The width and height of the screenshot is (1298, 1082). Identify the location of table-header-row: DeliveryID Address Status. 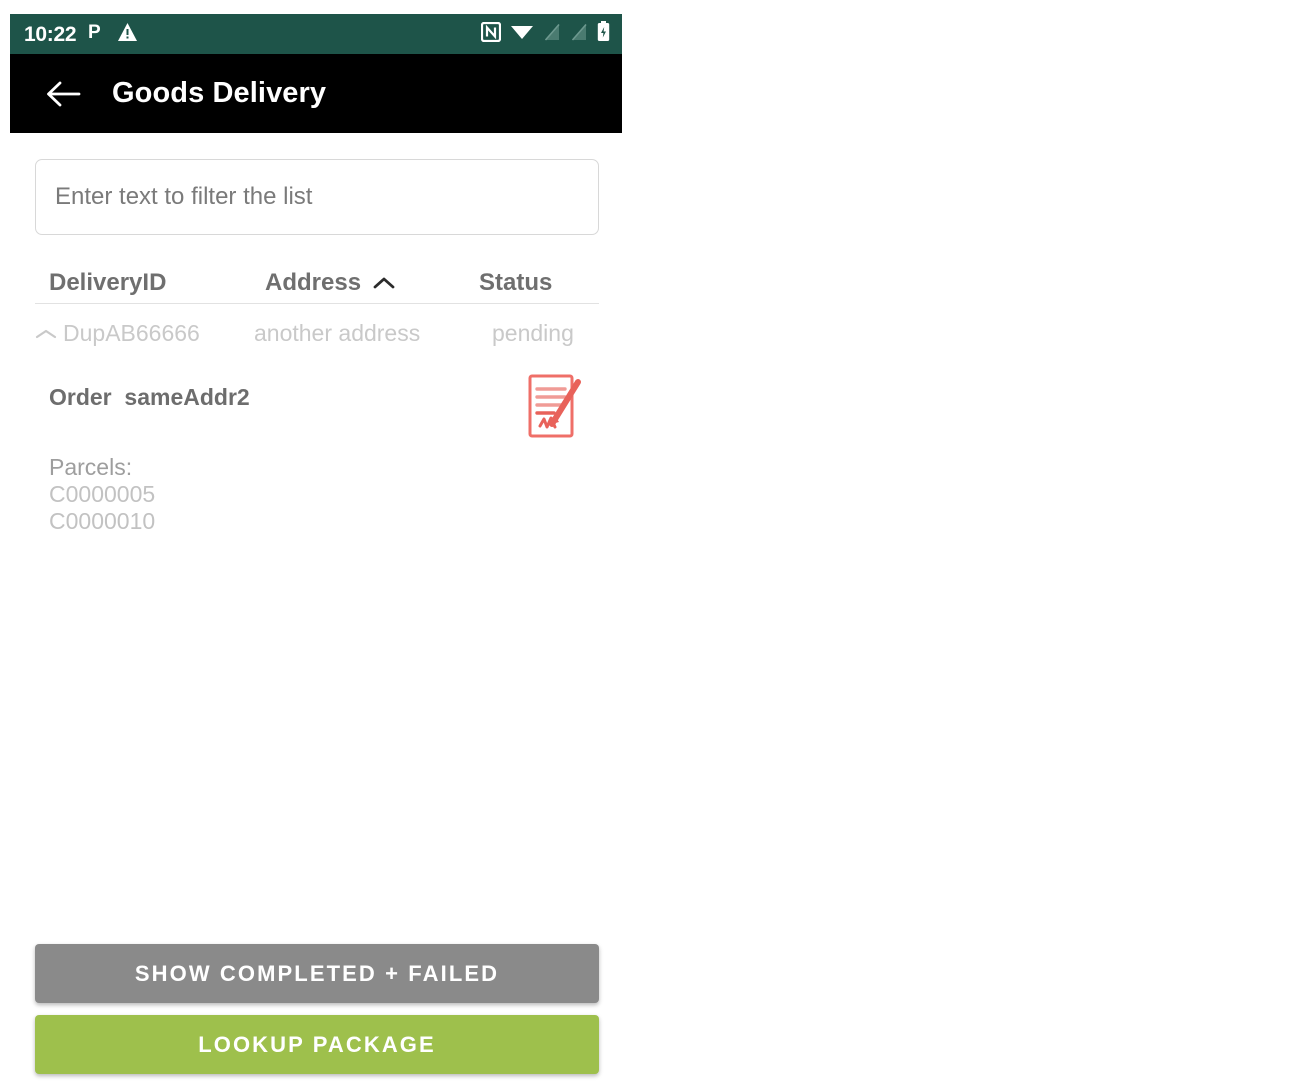
(317, 269).